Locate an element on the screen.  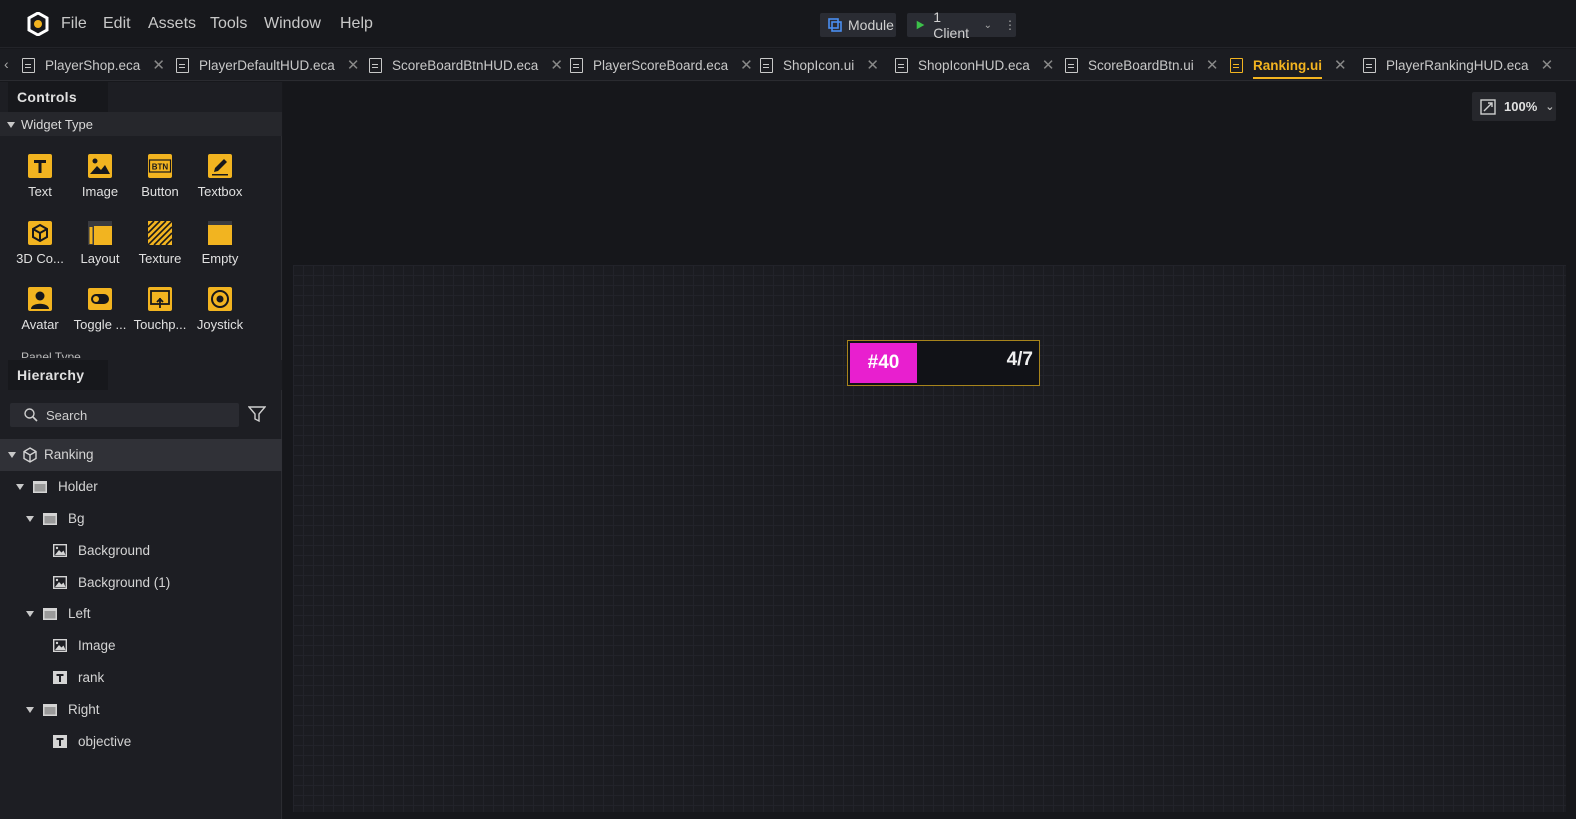
tree-node-rank: rank is located at coordinates (141, 678).